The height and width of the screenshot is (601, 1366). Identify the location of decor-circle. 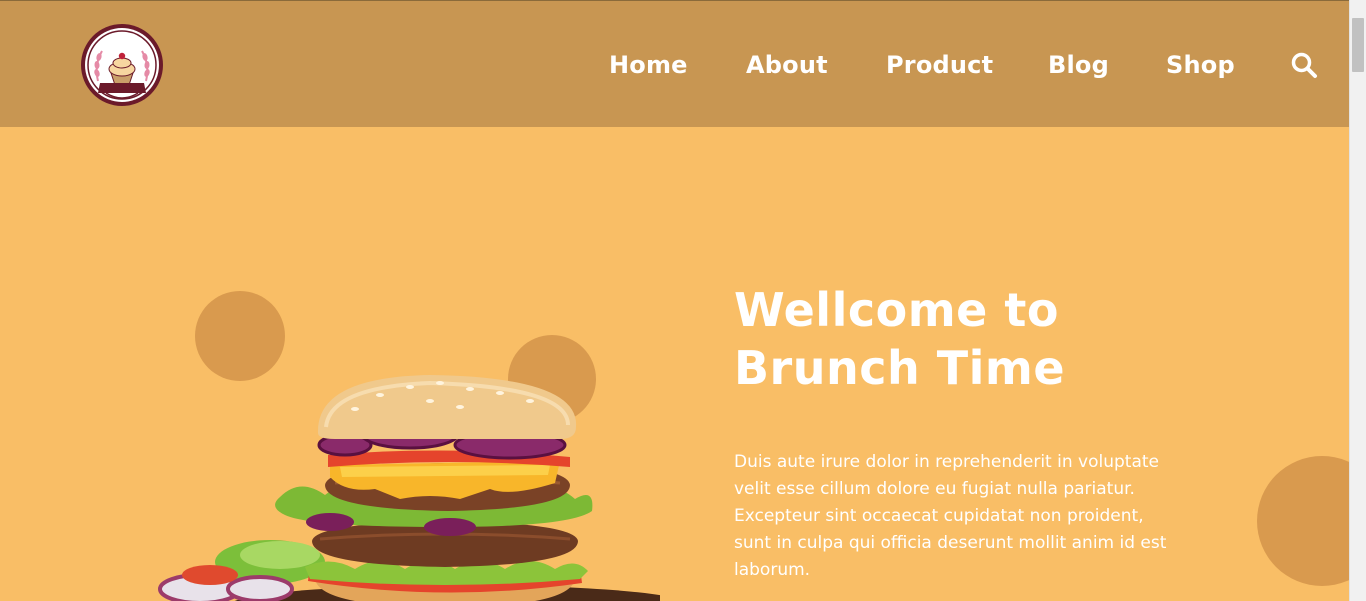
(1303, 521).